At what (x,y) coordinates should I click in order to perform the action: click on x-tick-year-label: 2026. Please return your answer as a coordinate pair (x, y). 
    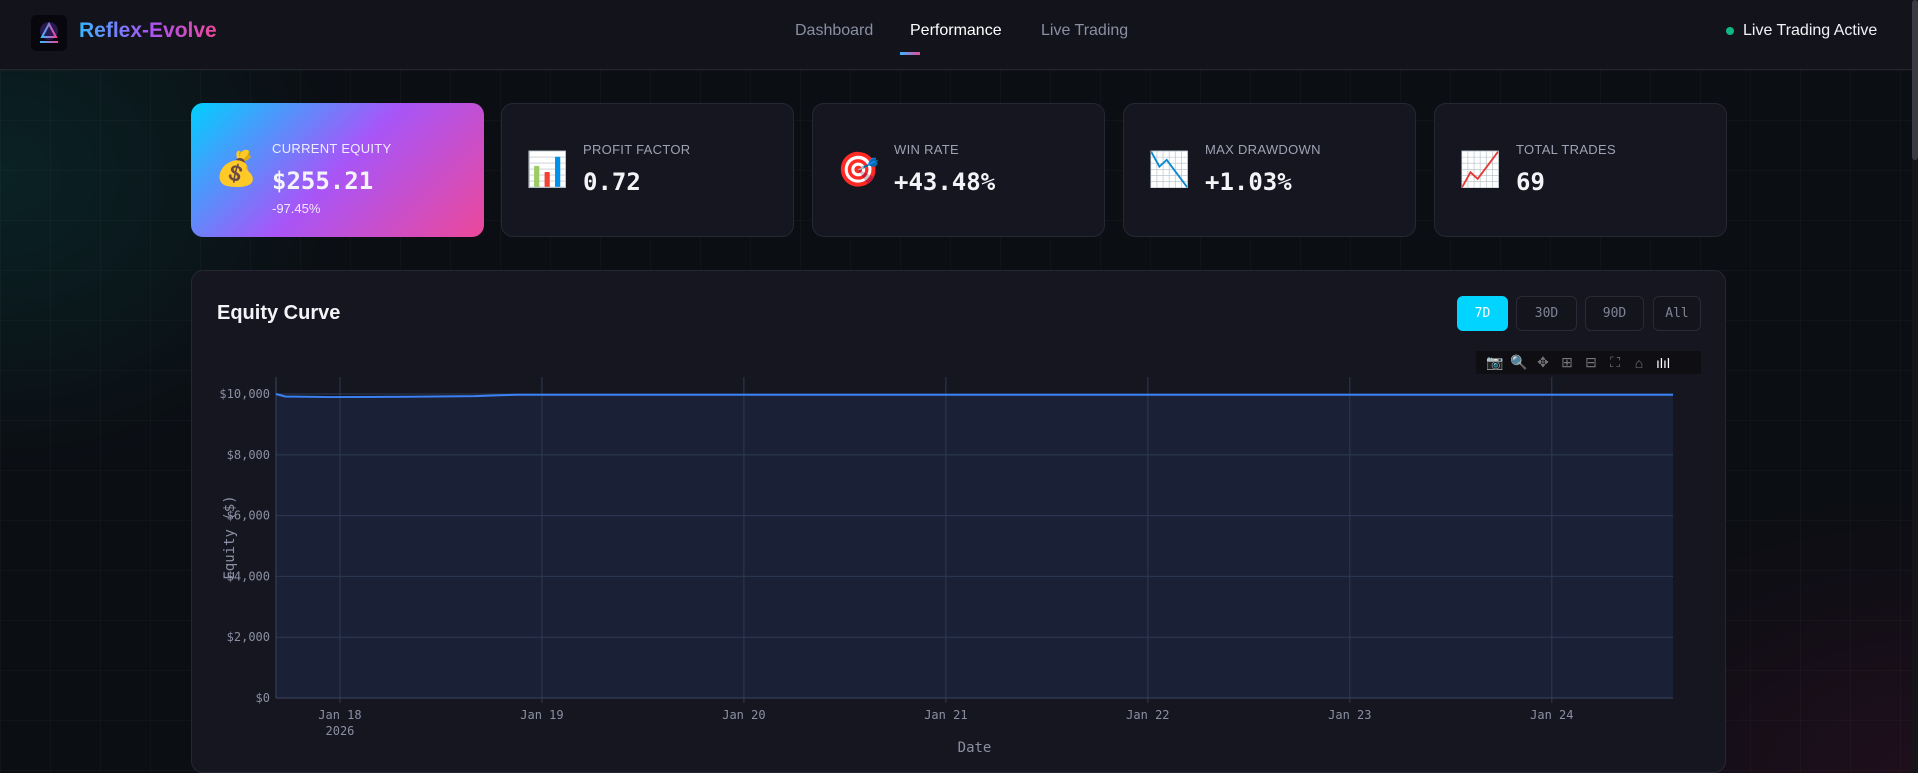
    Looking at the image, I should click on (340, 731).